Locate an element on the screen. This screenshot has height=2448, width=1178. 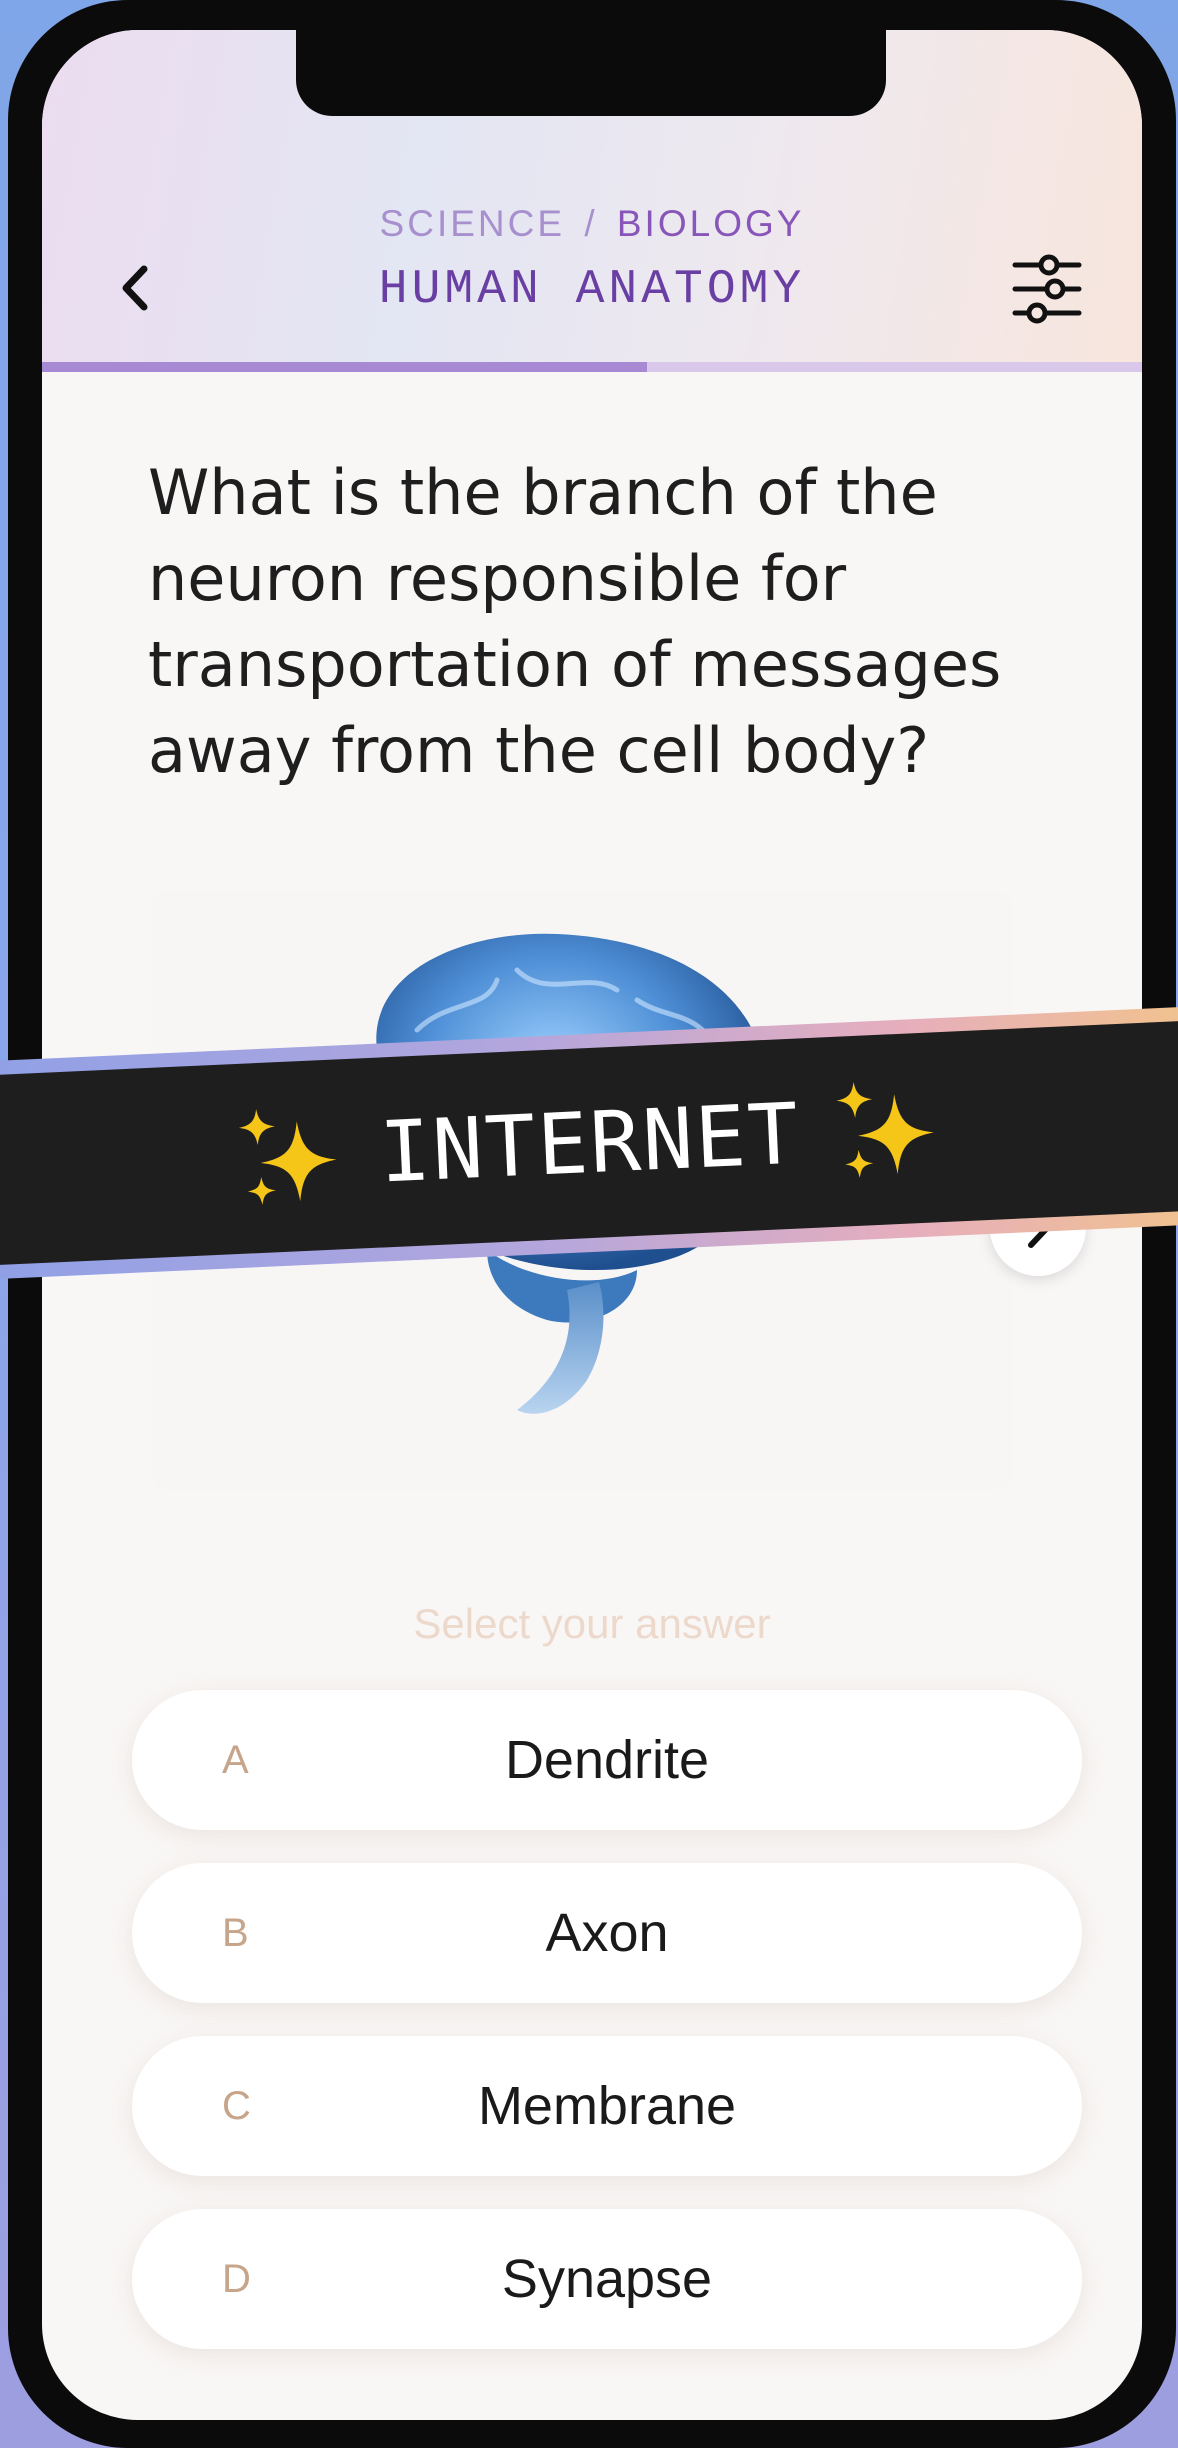
answer-text: Synapse is located at coordinates (607, 2279).